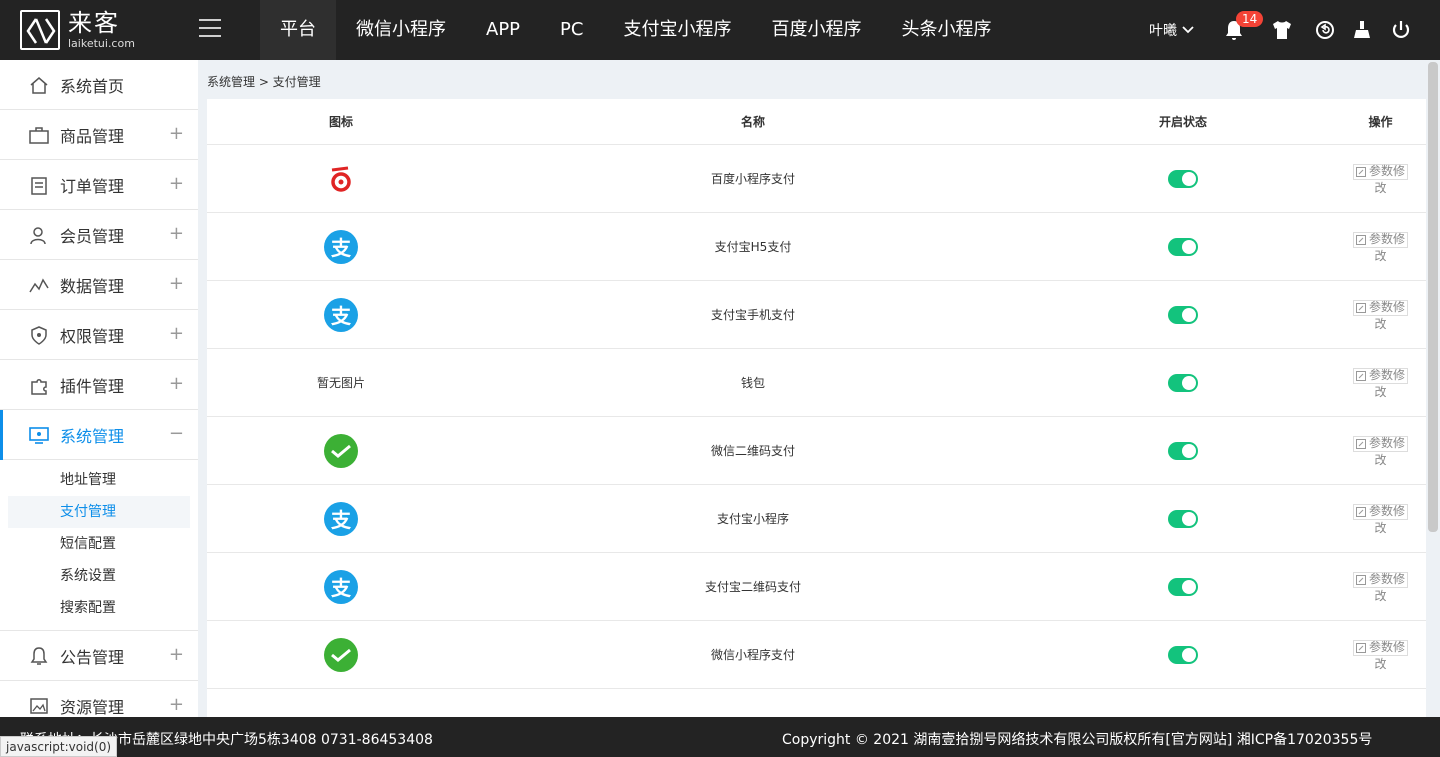 This screenshot has width=1440, height=757. I want to click on sidebar-item-label: 会员管理, so click(92, 236).